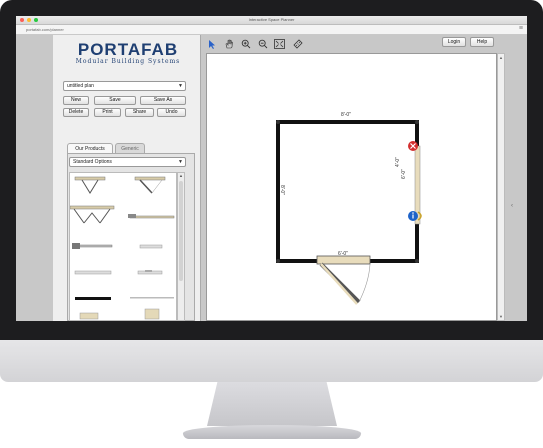 Image resolution: width=543 pixels, height=448 pixels. Describe the element at coordinates (397, 162) in the screenshot. I see `dimension-right: 4'-0"` at that location.